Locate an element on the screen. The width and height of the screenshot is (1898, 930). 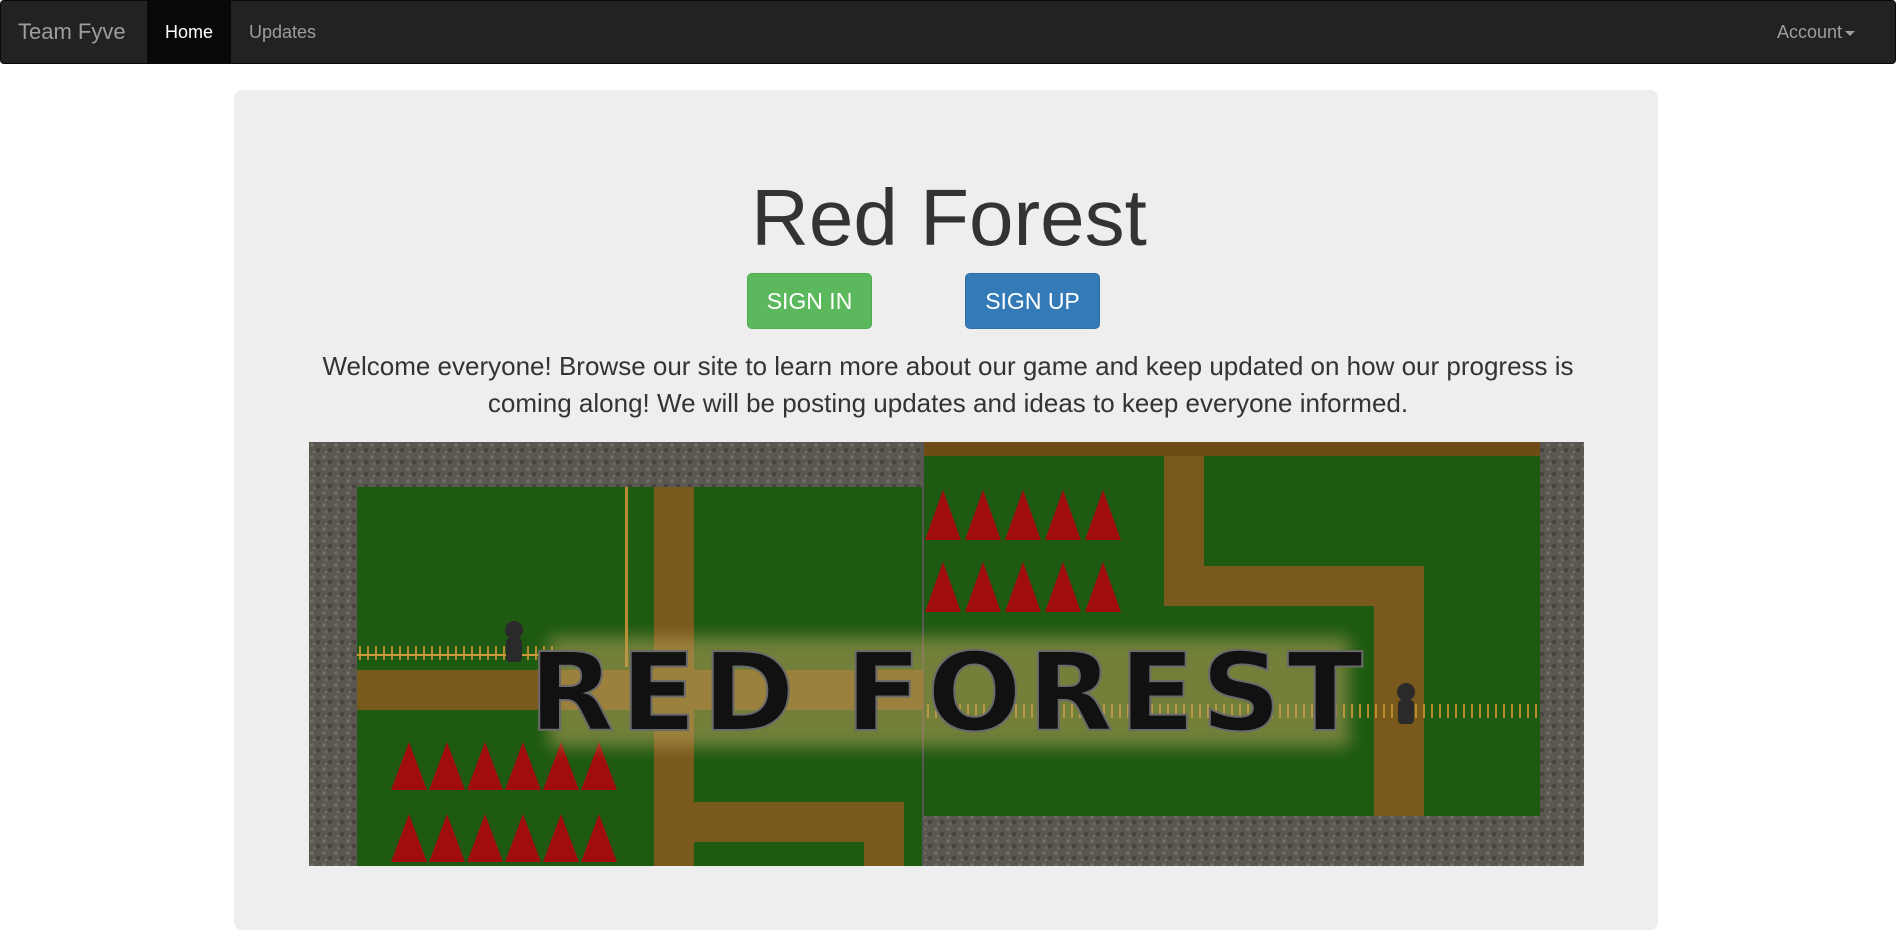
sign-in-button: SIGN IN is located at coordinates (809, 301).